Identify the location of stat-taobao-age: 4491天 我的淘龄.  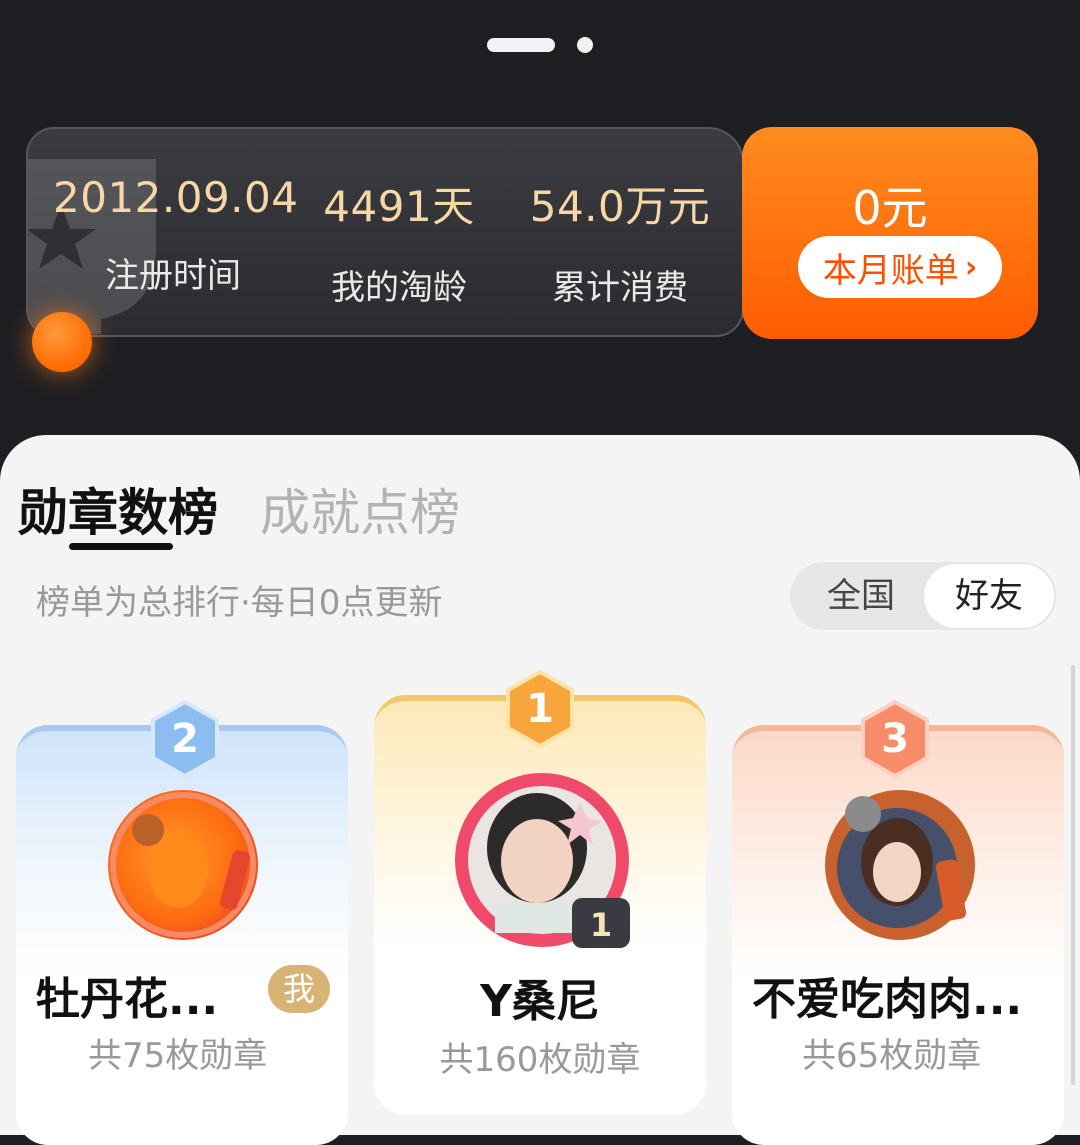
(399, 241).